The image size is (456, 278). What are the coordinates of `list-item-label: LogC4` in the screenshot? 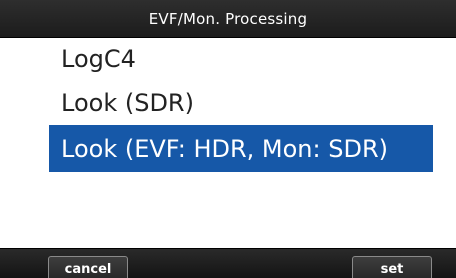 It's located at (98, 59).